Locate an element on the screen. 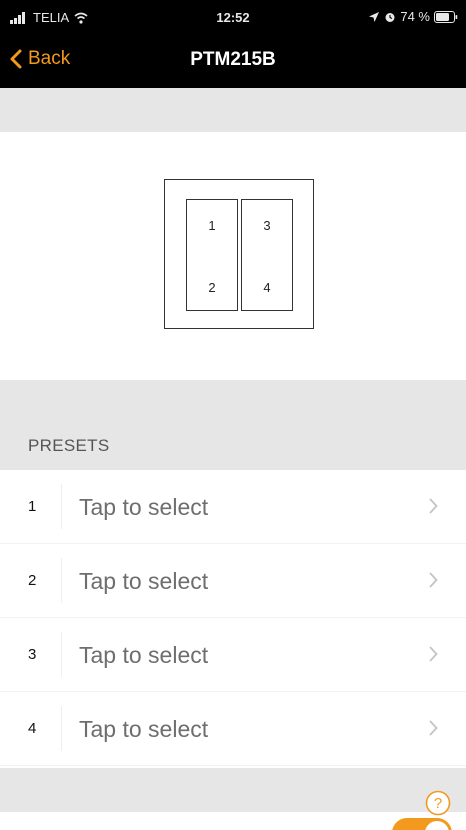 The width and height of the screenshot is (466, 830). battery-percent: 74 % is located at coordinates (415, 16).